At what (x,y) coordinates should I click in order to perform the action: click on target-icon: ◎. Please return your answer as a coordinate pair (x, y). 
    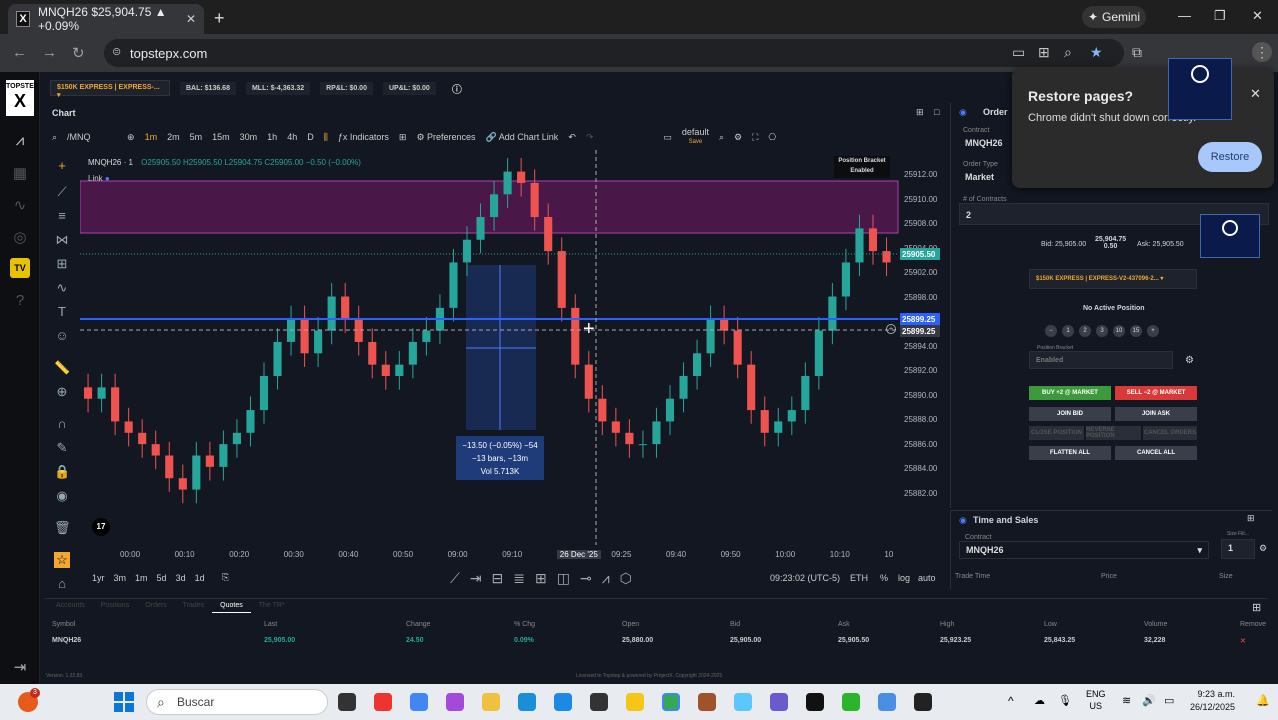
    Looking at the image, I should click on (20, 238).